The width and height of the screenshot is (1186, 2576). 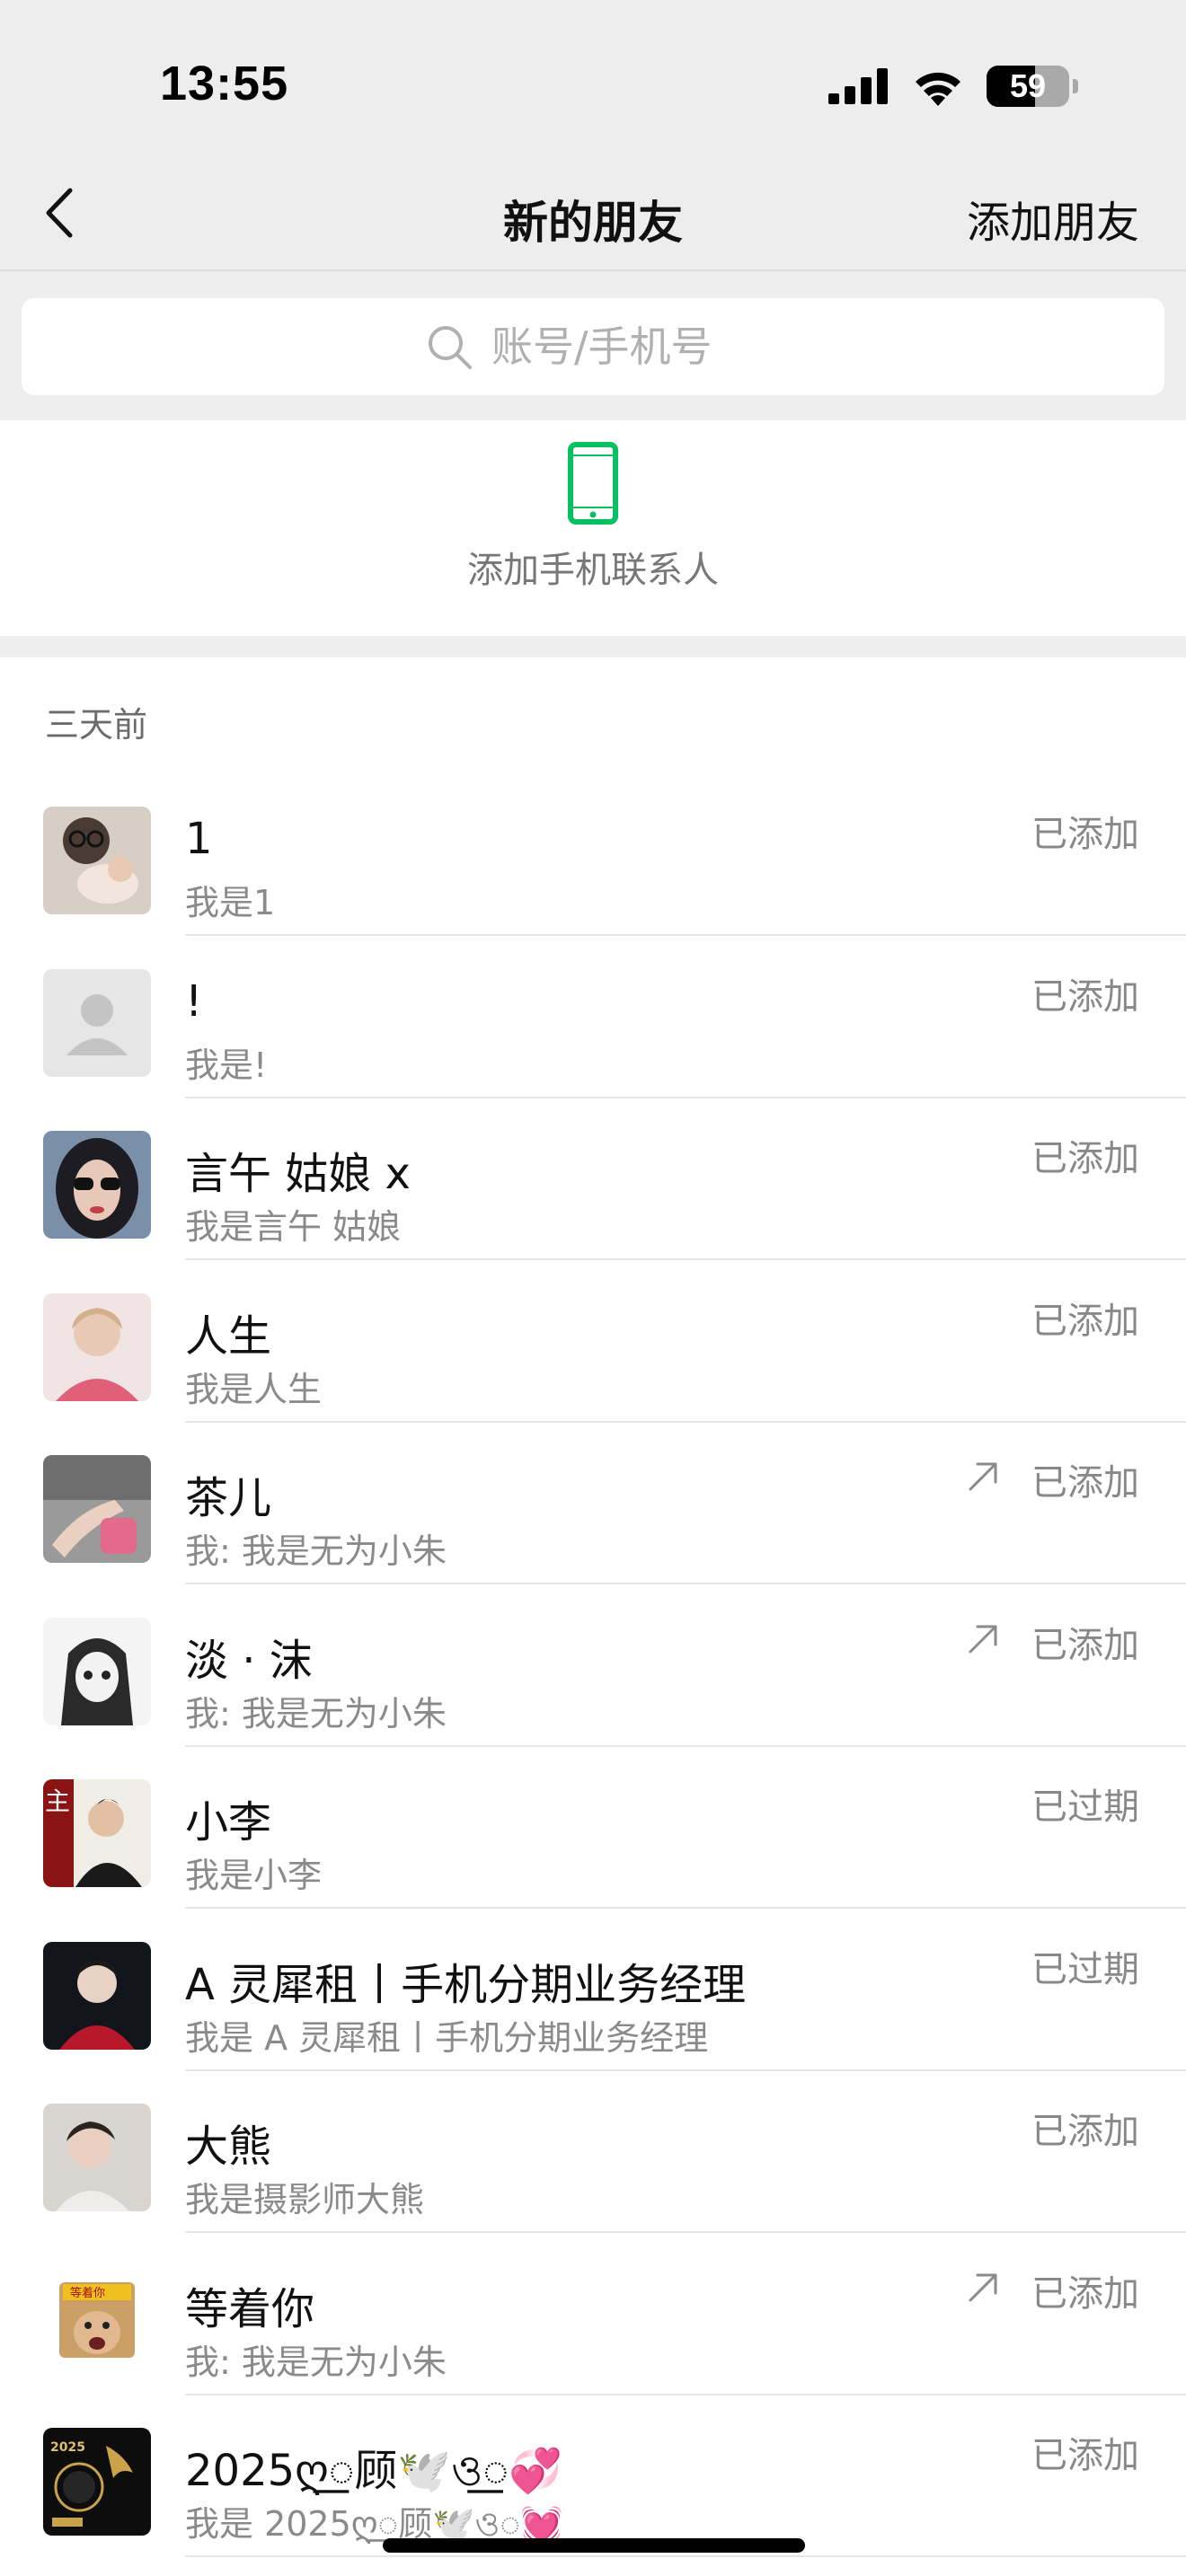 I want to click on friend-name: 大熊, so click(x=228, y=2147).